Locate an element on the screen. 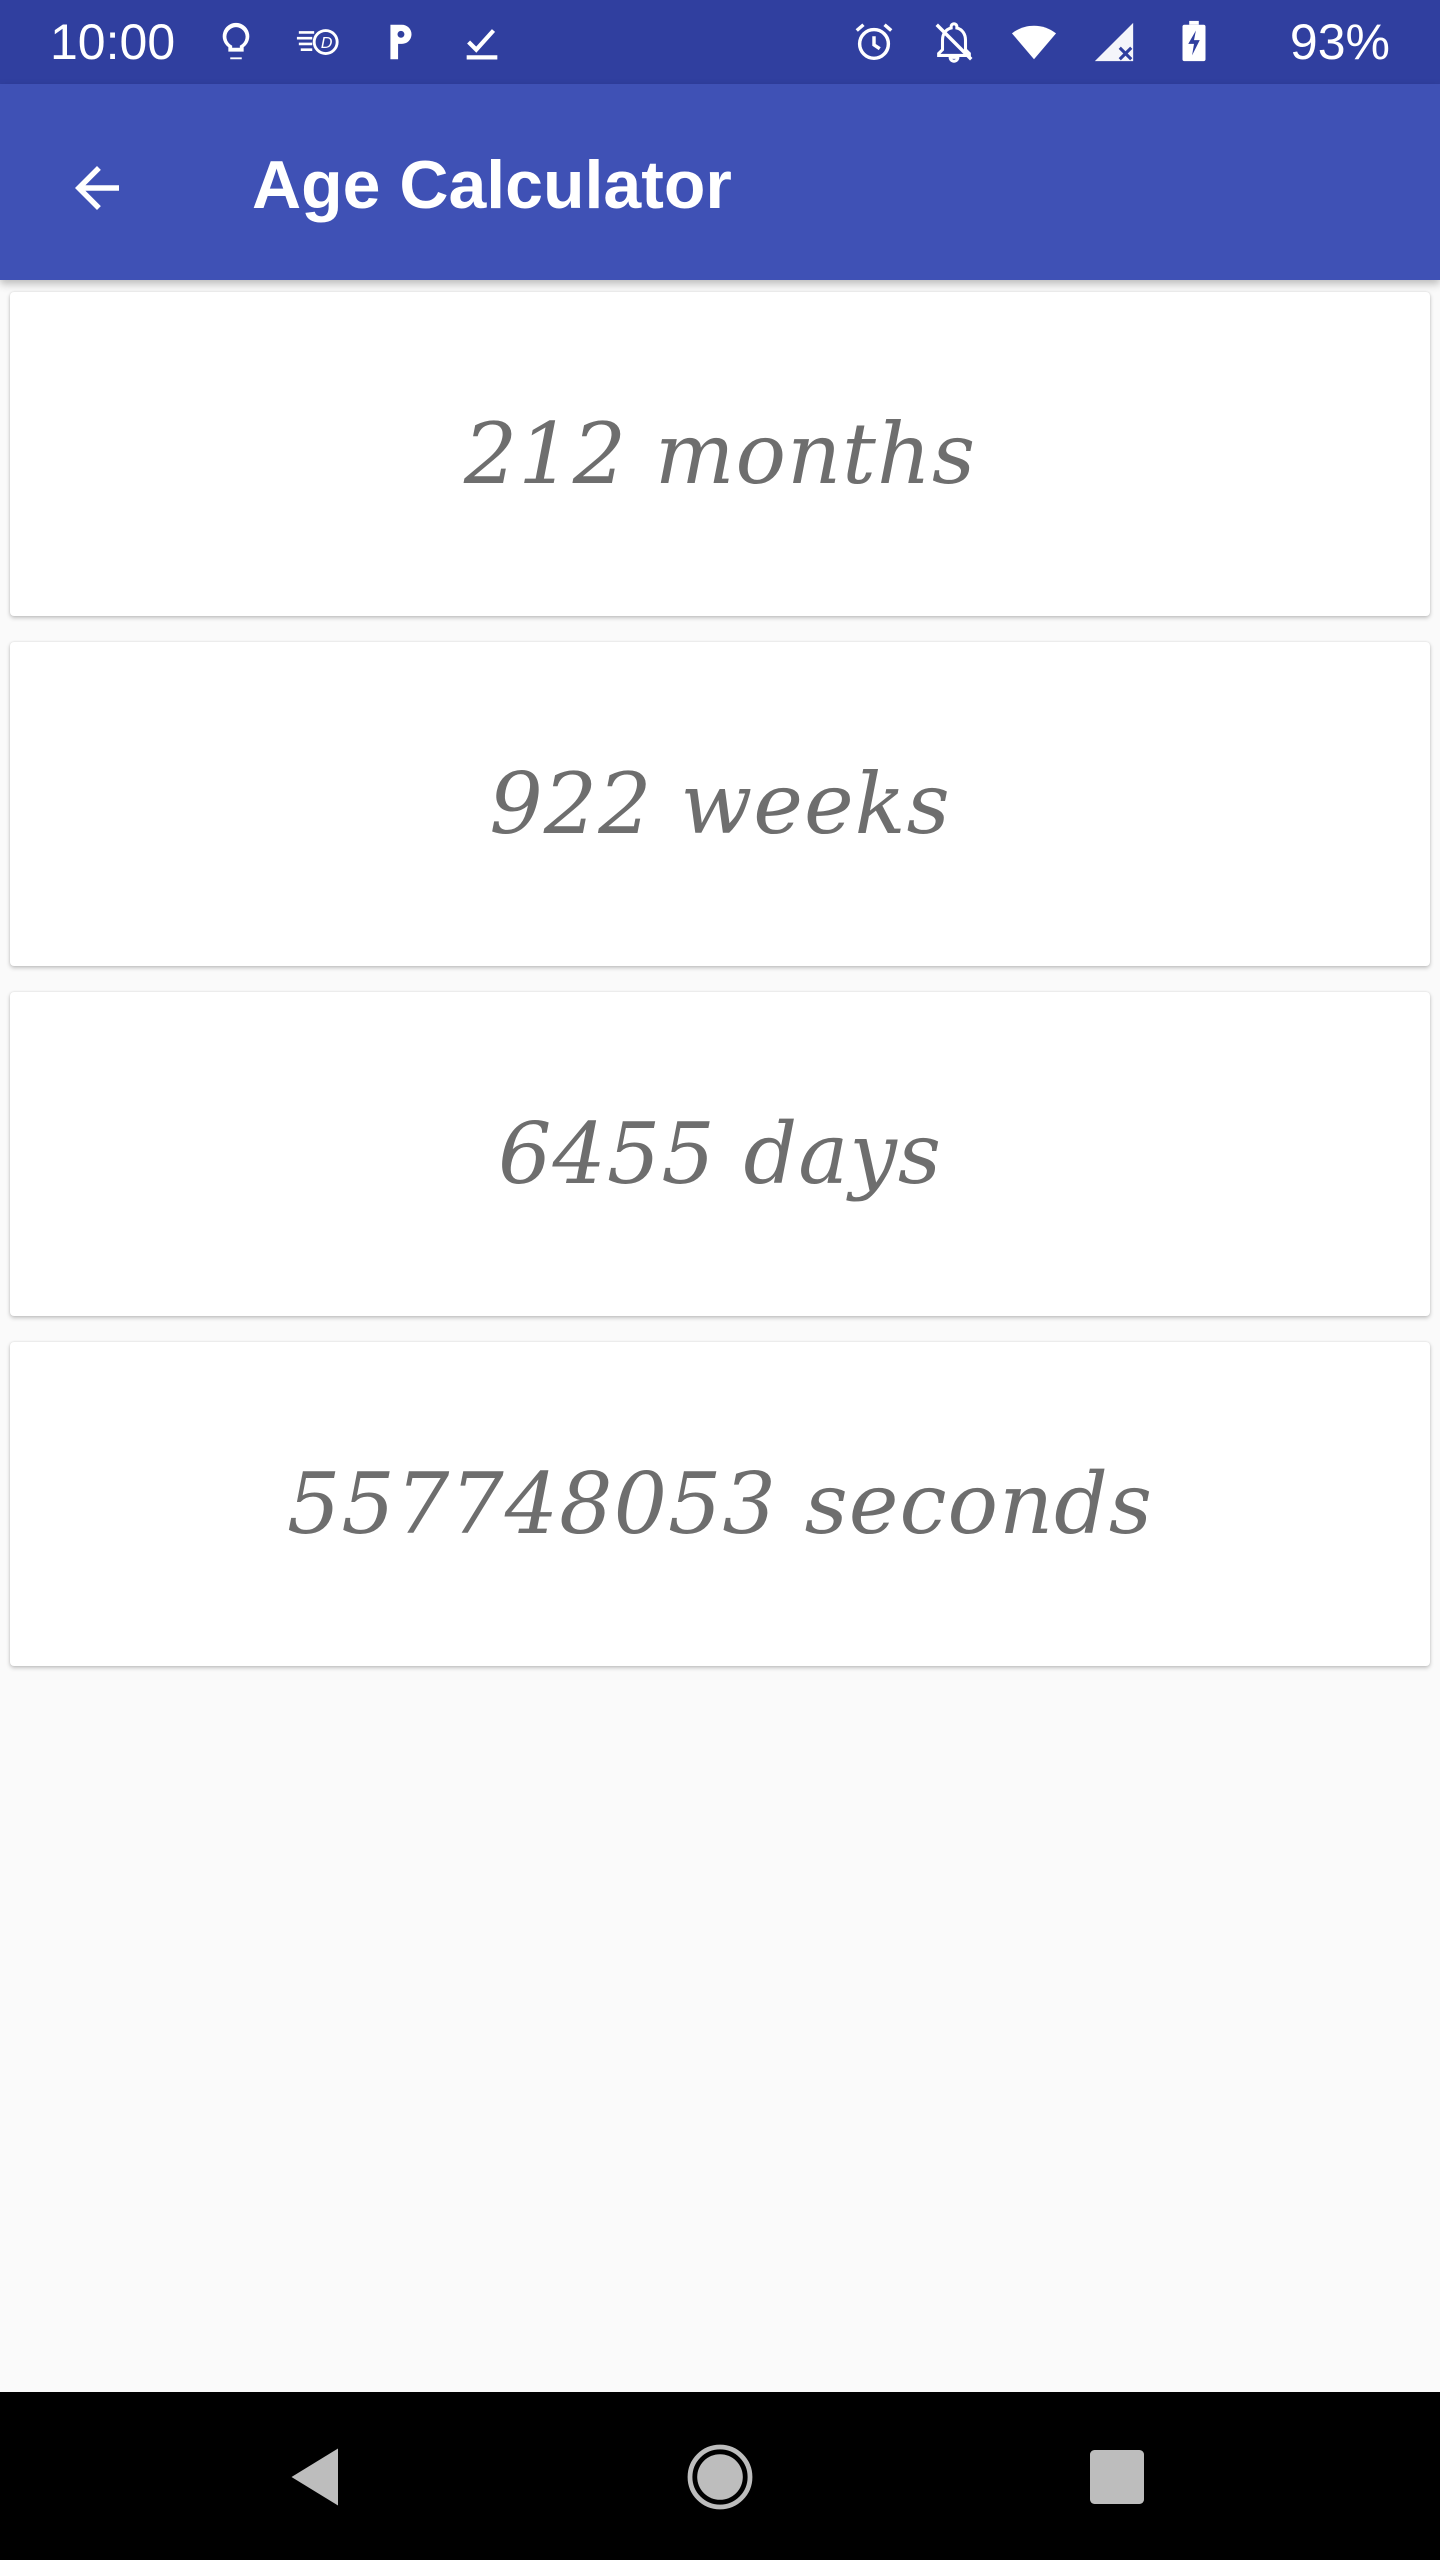 The height and width of the screenshot is (2560, 1440). months-value: 212 months is located at coordinates (720, 454).